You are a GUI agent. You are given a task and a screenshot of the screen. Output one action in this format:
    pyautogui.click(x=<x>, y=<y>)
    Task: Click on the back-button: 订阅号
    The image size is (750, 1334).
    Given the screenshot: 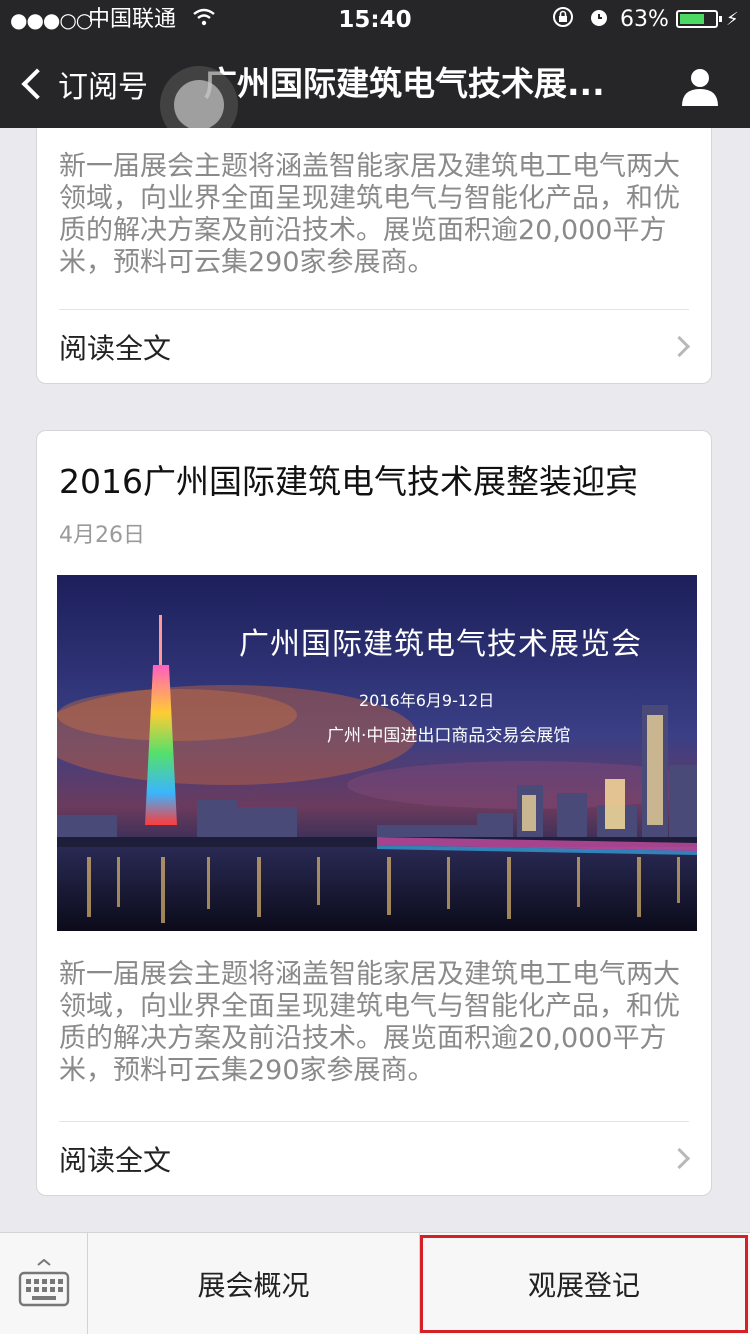 What is the action you would take?
    pyautogui.click(x=83, y=84)
    